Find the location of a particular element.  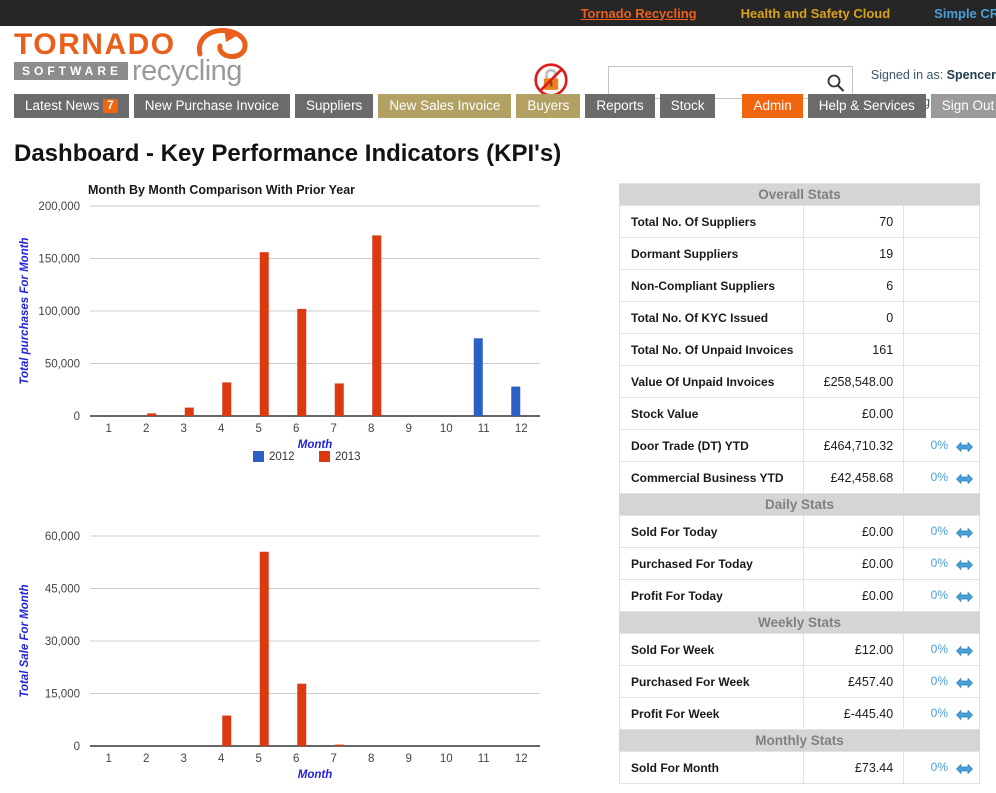

nav-item-new-purchase-invoice: New Purchase Invoice is located at coordinates (212, 106).